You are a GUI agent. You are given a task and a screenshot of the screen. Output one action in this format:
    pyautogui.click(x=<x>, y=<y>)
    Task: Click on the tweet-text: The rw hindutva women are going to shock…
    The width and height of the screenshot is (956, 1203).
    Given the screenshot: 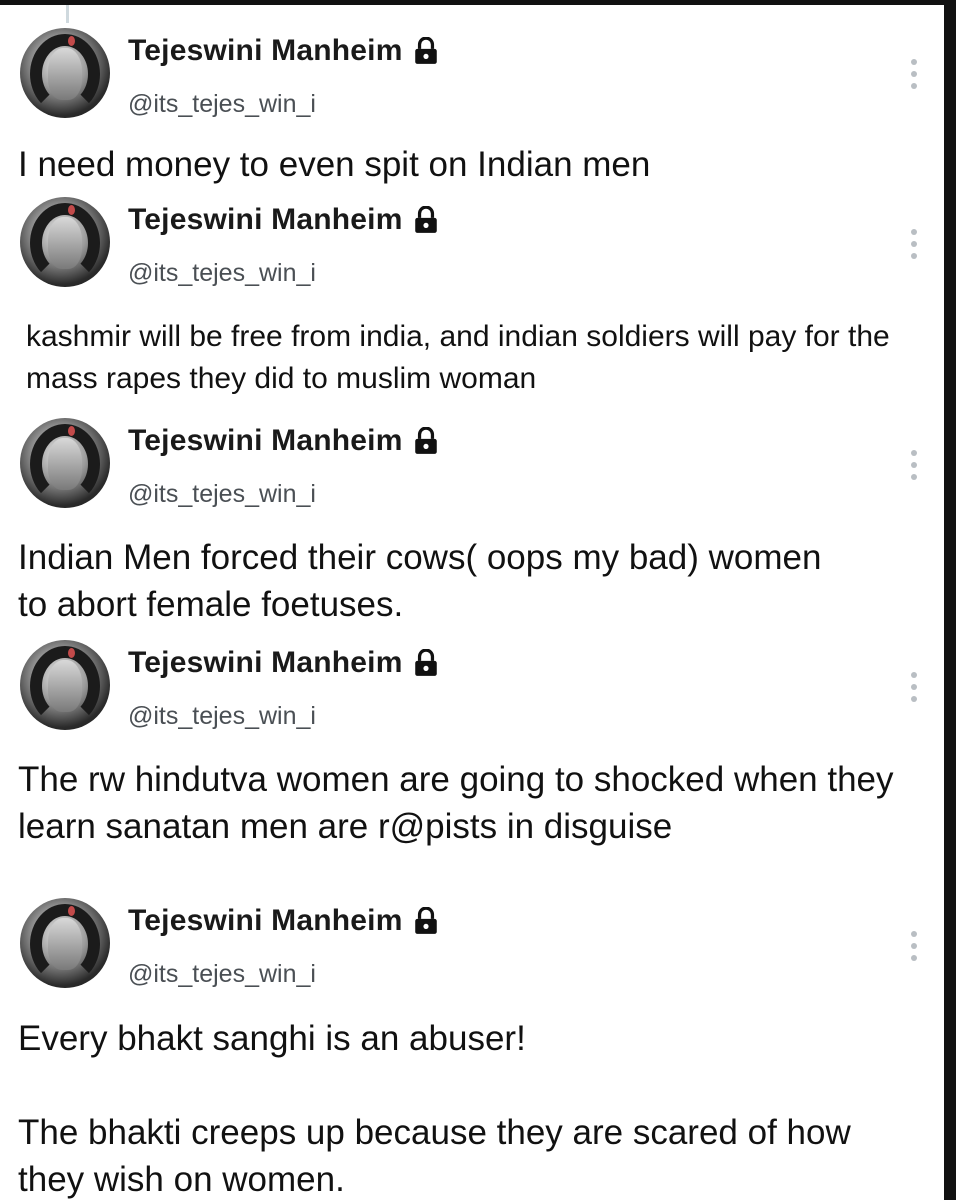 What is the action you would take?
    pyautogui.click(x=456, y=803)
    